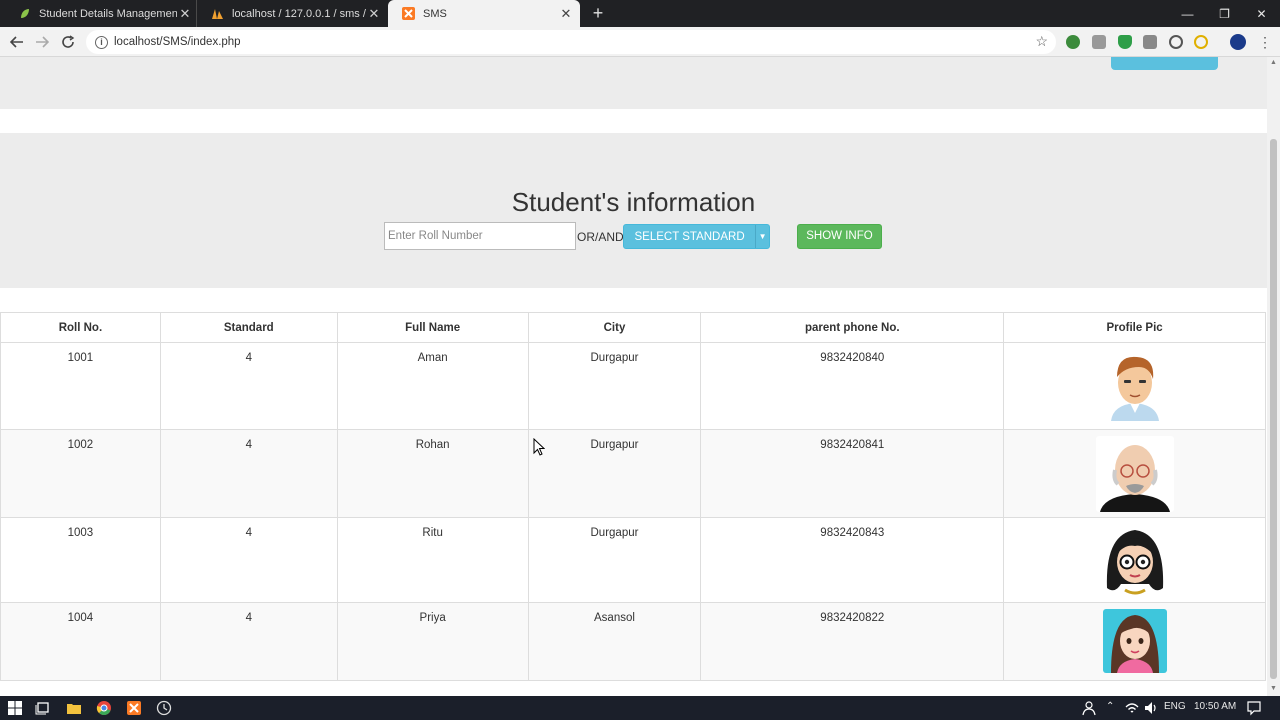 The height and width of the screenshot is (720, 1280). Describe the element at coordinates (1224, 13) in the screenshot. I see `restore-button: ❐` at that location.